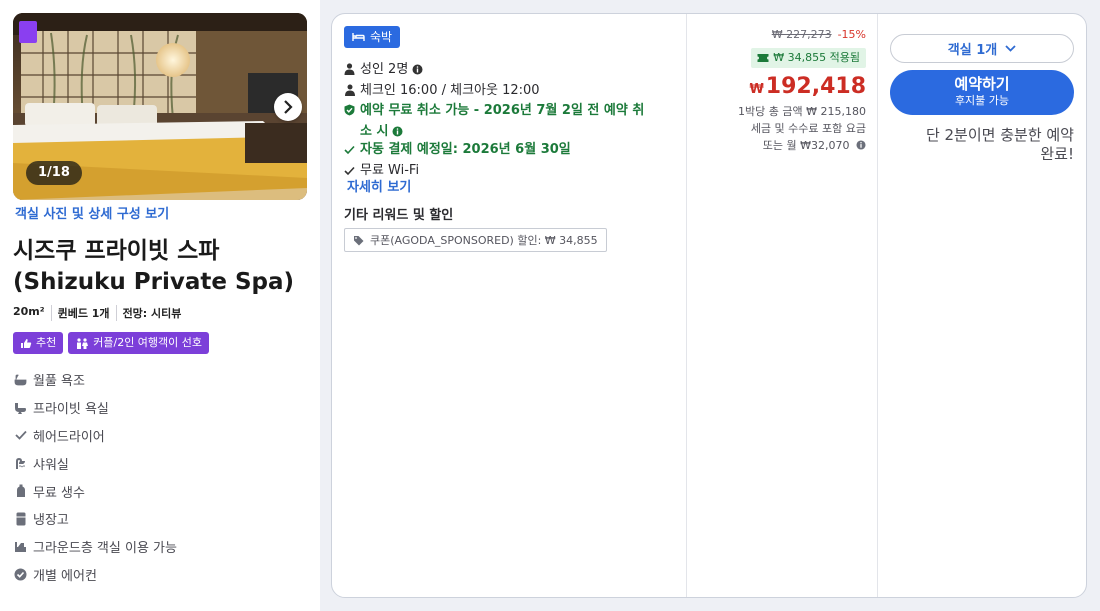  Describe the element at coordinates (160, 106) in the screenshot. I see `room-photo: 1/18` at that location.